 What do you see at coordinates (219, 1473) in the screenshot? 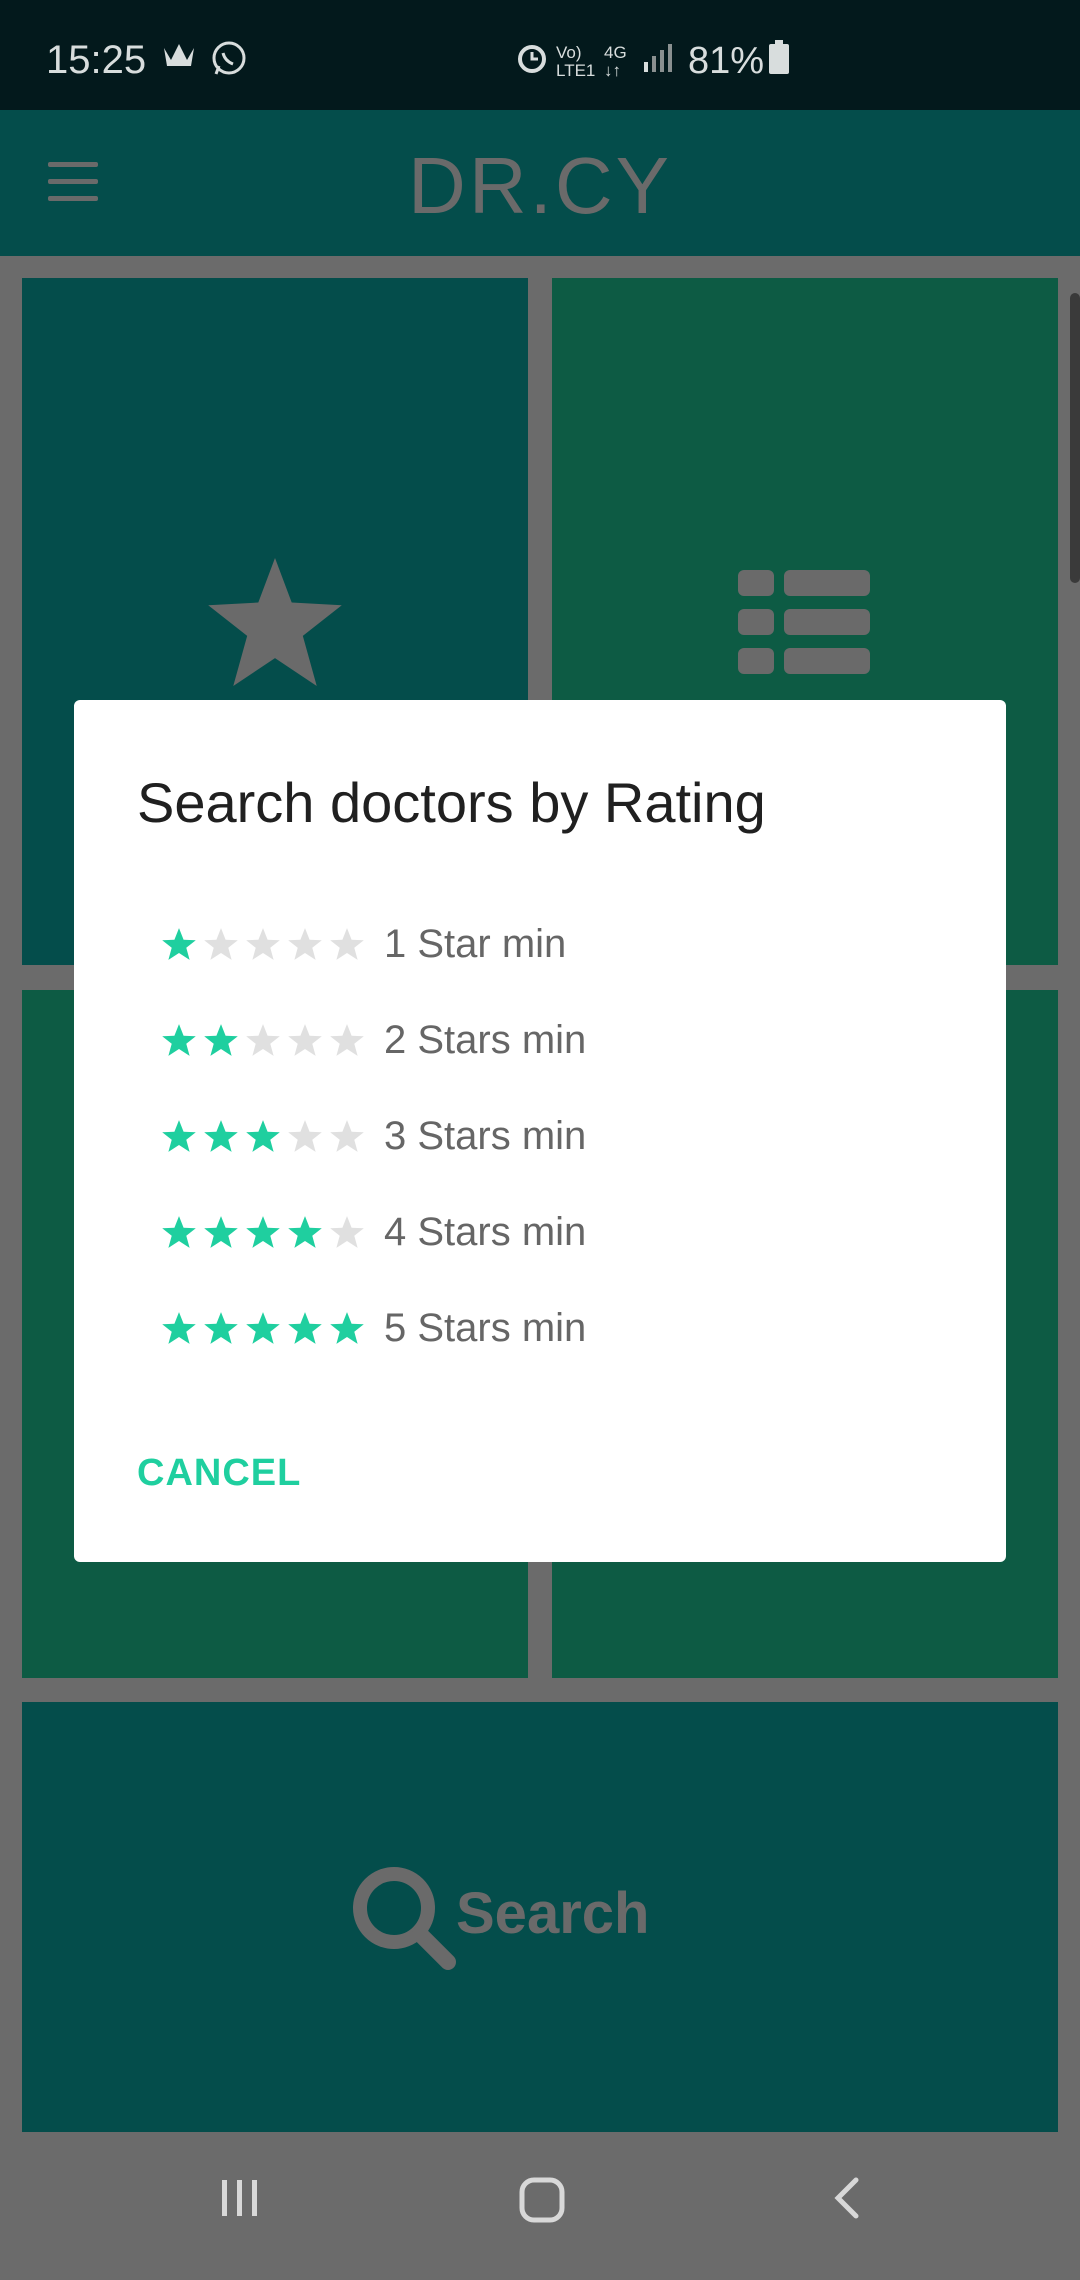
I see `cancel-button: CANCEL` at bounding box center [219, 1473].